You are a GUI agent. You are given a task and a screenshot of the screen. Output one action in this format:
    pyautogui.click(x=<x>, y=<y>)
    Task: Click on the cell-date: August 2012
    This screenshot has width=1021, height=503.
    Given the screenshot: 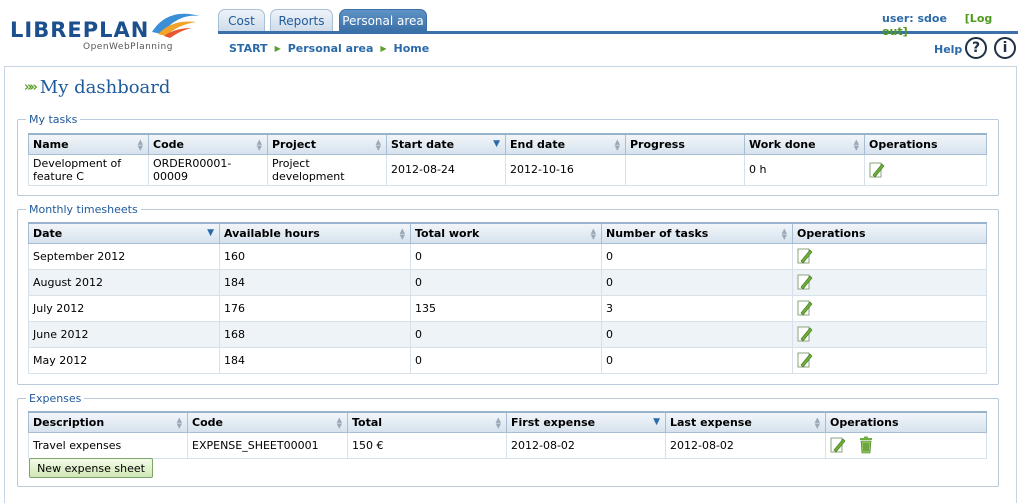 What is the action you would take?
    pyautogui.click(x=124, y=282)
    